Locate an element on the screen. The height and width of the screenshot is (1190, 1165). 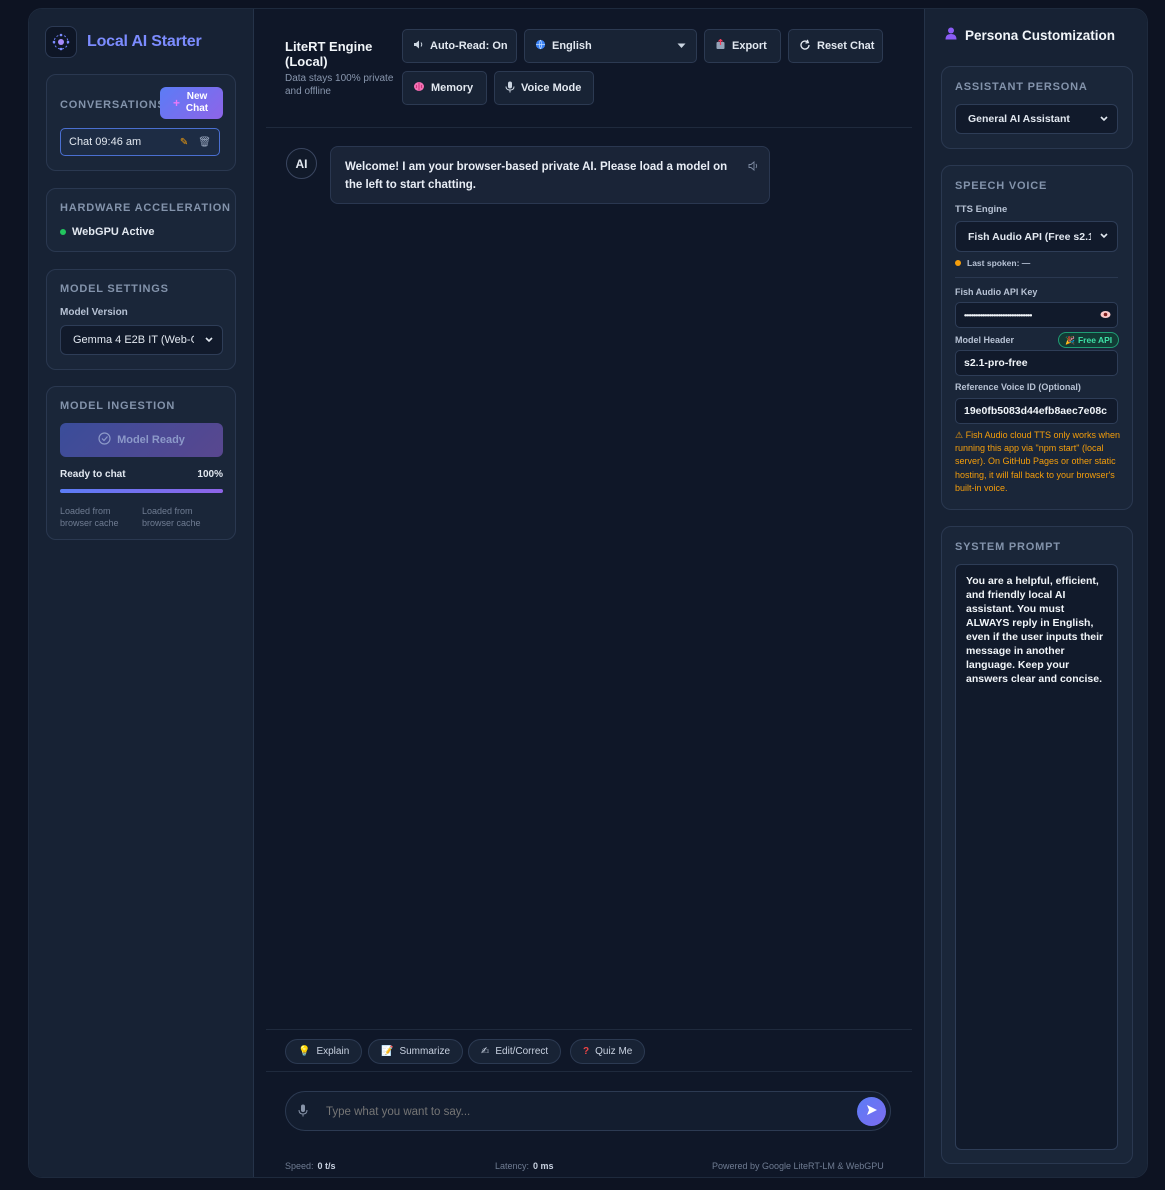
send-button is located at coordinates (871, 1111).